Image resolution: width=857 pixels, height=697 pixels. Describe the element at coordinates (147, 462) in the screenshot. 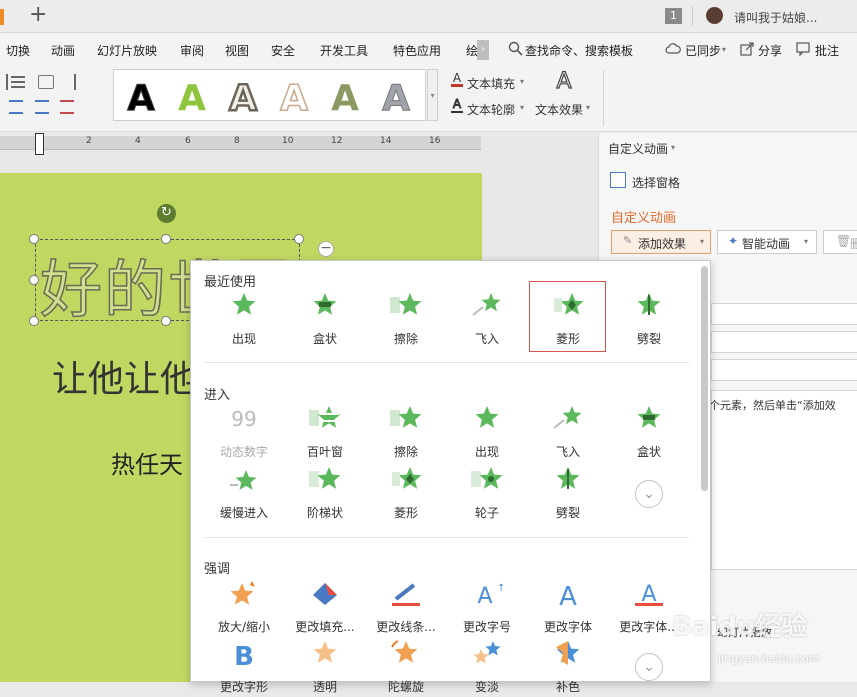

I see `slide-body-text: 热任天` at that location.